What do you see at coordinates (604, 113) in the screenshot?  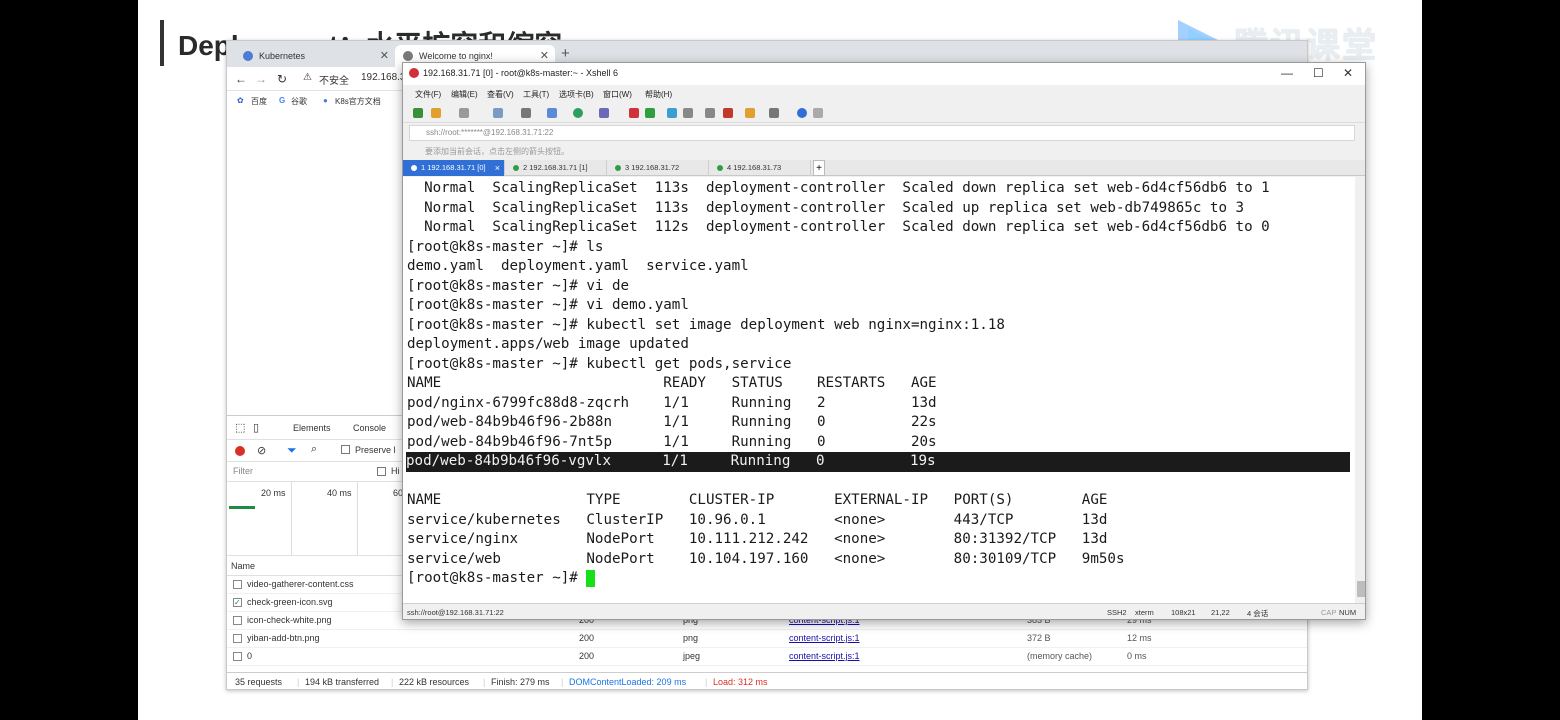 I see `font-icon` at bounding box center [604, 113].